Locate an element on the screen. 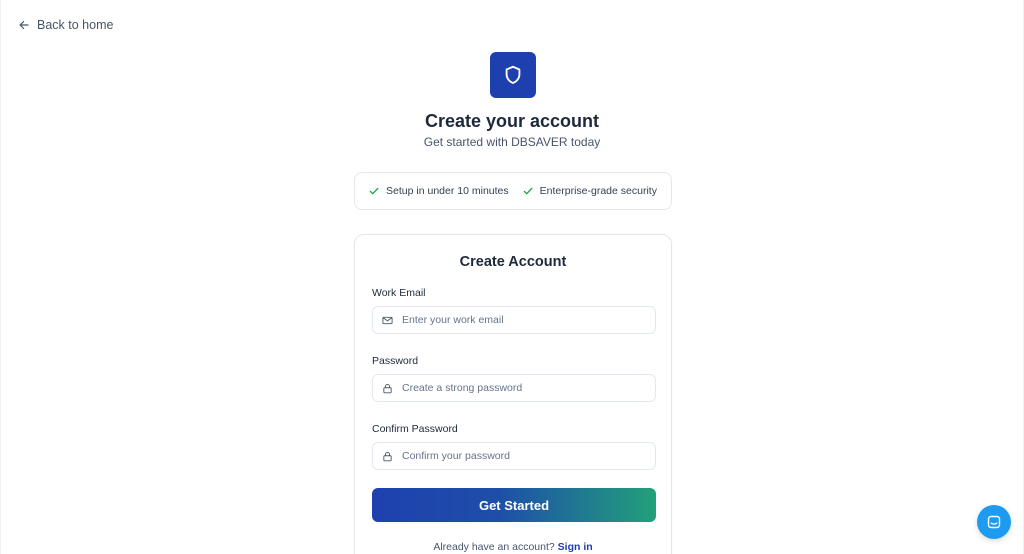  chat-launcher-button is located at coordinates (994, 522).